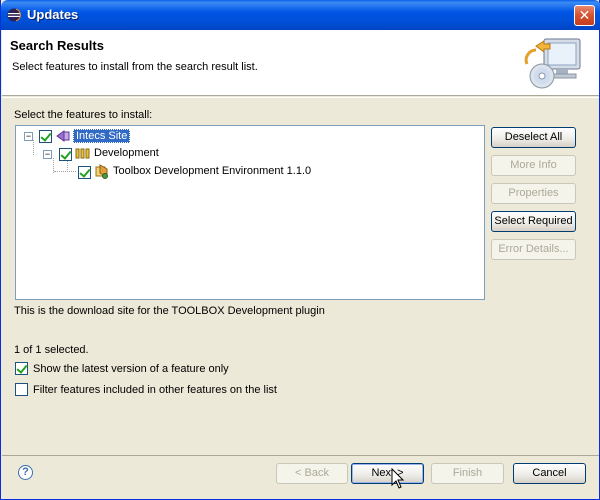 The image size is (600, 500). What do you see at coordinates (53, 14) in the screenshot?
I see `window-title: Updates` at bounding box center [53, 14].